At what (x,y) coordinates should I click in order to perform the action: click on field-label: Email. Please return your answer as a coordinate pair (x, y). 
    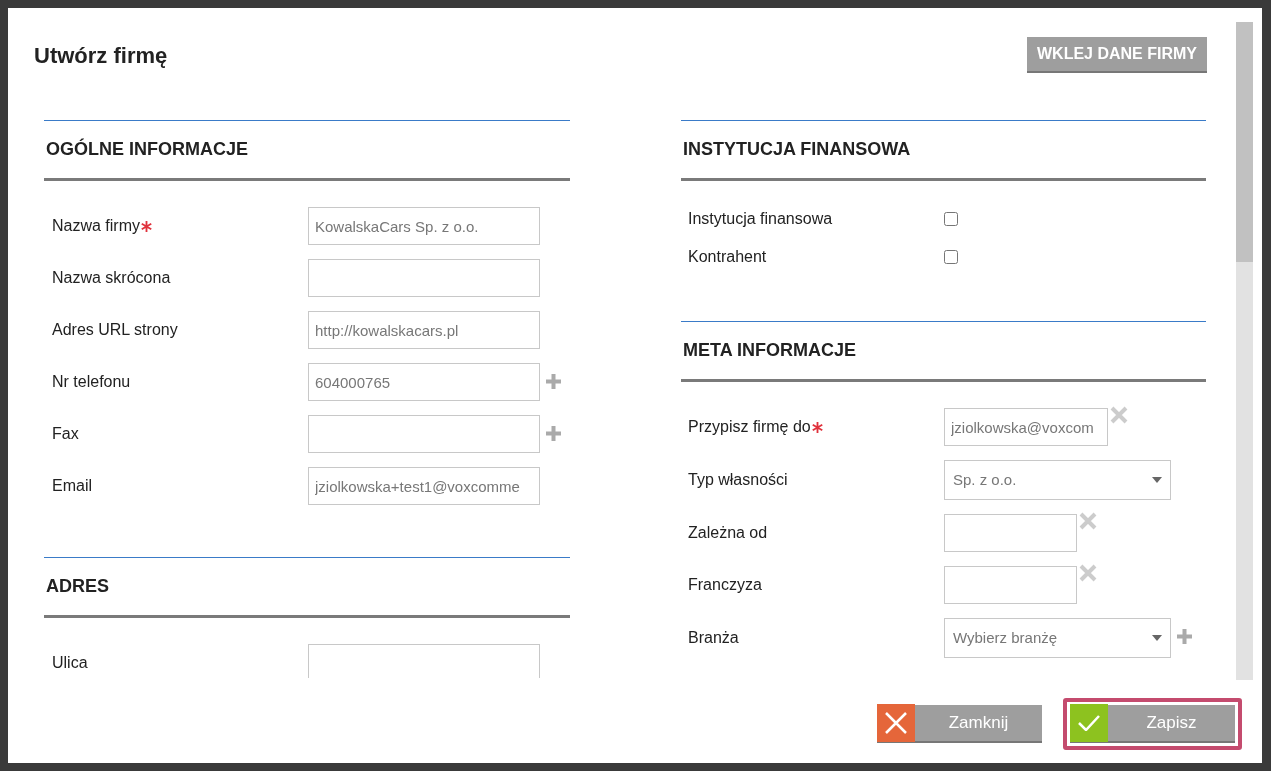
    Looking at the image, I should click on (72, 486).